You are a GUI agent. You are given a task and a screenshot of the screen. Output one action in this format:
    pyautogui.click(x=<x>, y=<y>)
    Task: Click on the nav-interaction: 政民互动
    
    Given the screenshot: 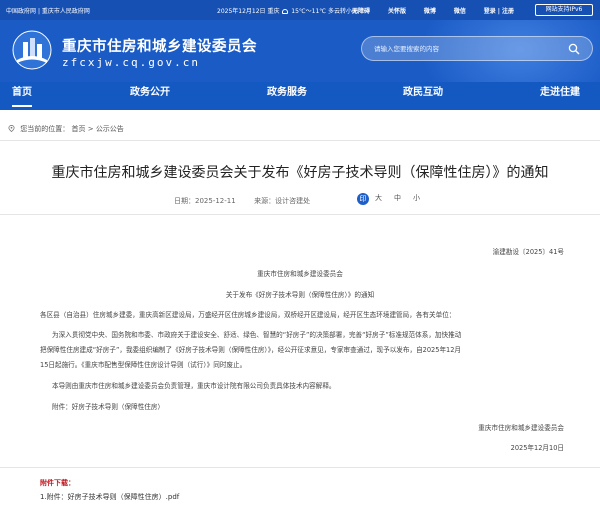 What is the action you would take?
    pyautogui.click(x=423, y=96)
    